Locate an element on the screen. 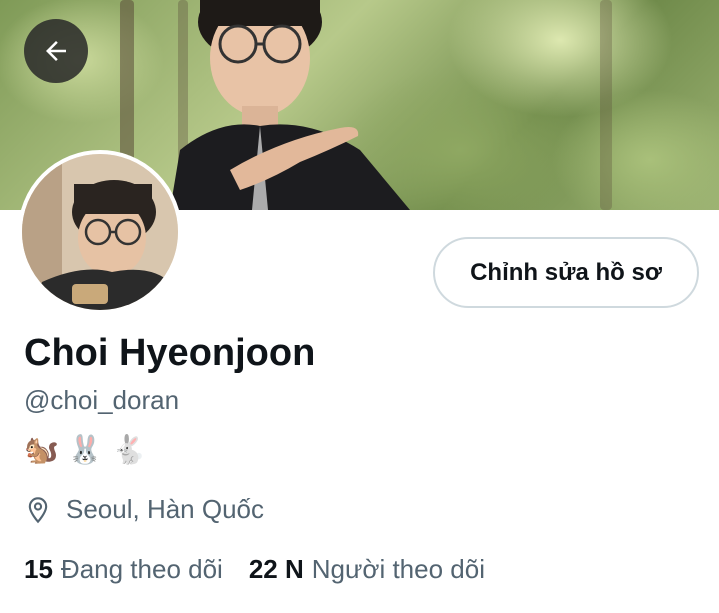  following-link: 15 Đang theo dõi is located at coordinates (123, 569).